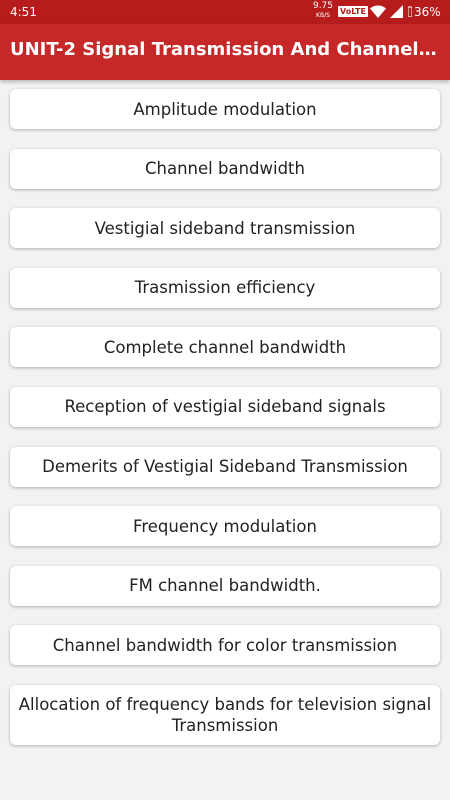 The width and height of the screenshot is (450, 800). What do you see at coordinates (396, 11) in the screenshot?
I see `cell-signal-icon` at bounding box center [396, 11].